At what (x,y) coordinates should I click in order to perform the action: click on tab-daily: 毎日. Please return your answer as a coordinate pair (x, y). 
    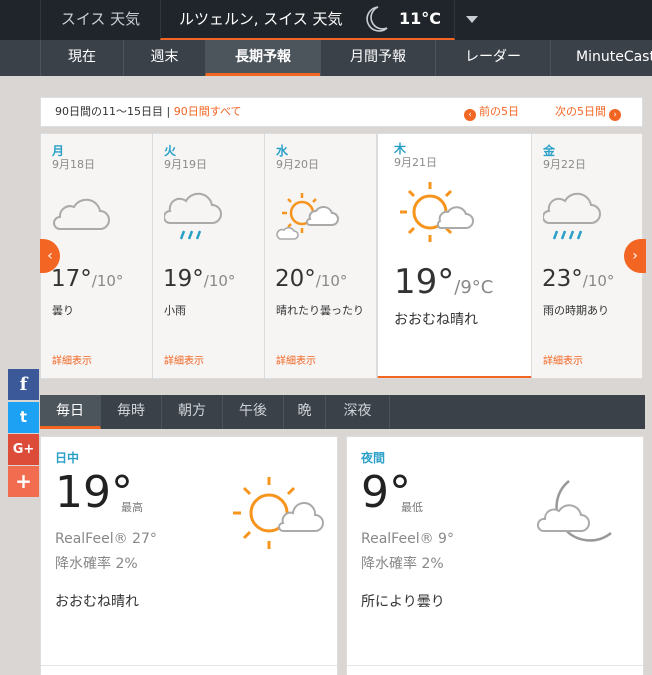
    Looking at the image, I should click on (70, 412).